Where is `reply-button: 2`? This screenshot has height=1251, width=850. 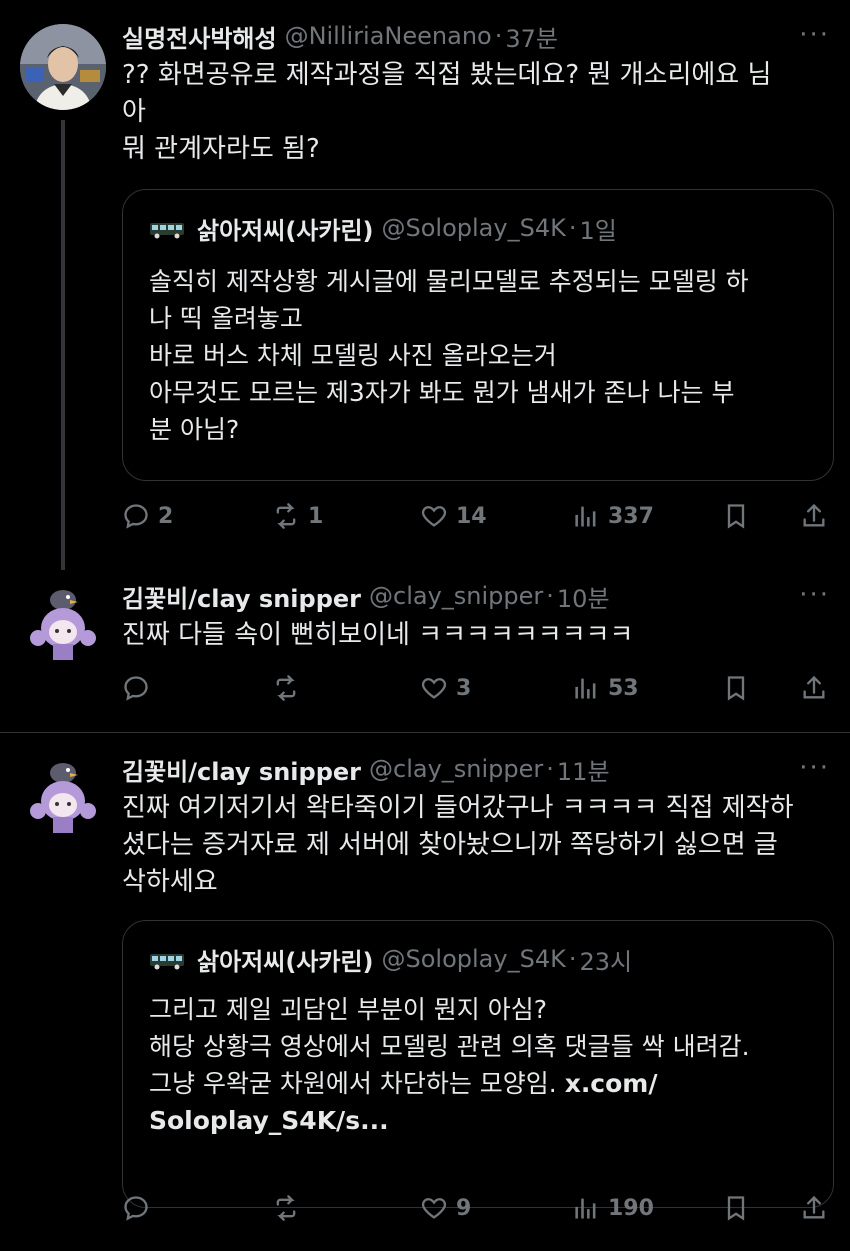 reply-button: 2 is located at coordinates (147, 516).